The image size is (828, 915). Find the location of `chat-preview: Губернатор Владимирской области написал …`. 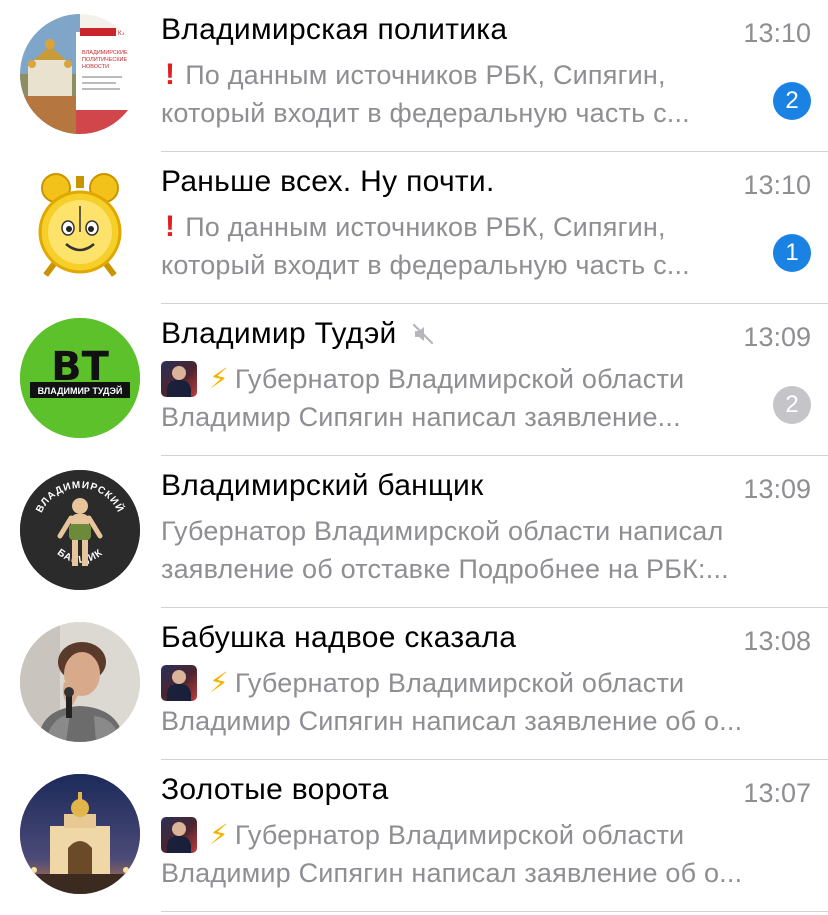

chat-preview: Губернатор Владимирской области написал … is located at coordinates (481, 550).